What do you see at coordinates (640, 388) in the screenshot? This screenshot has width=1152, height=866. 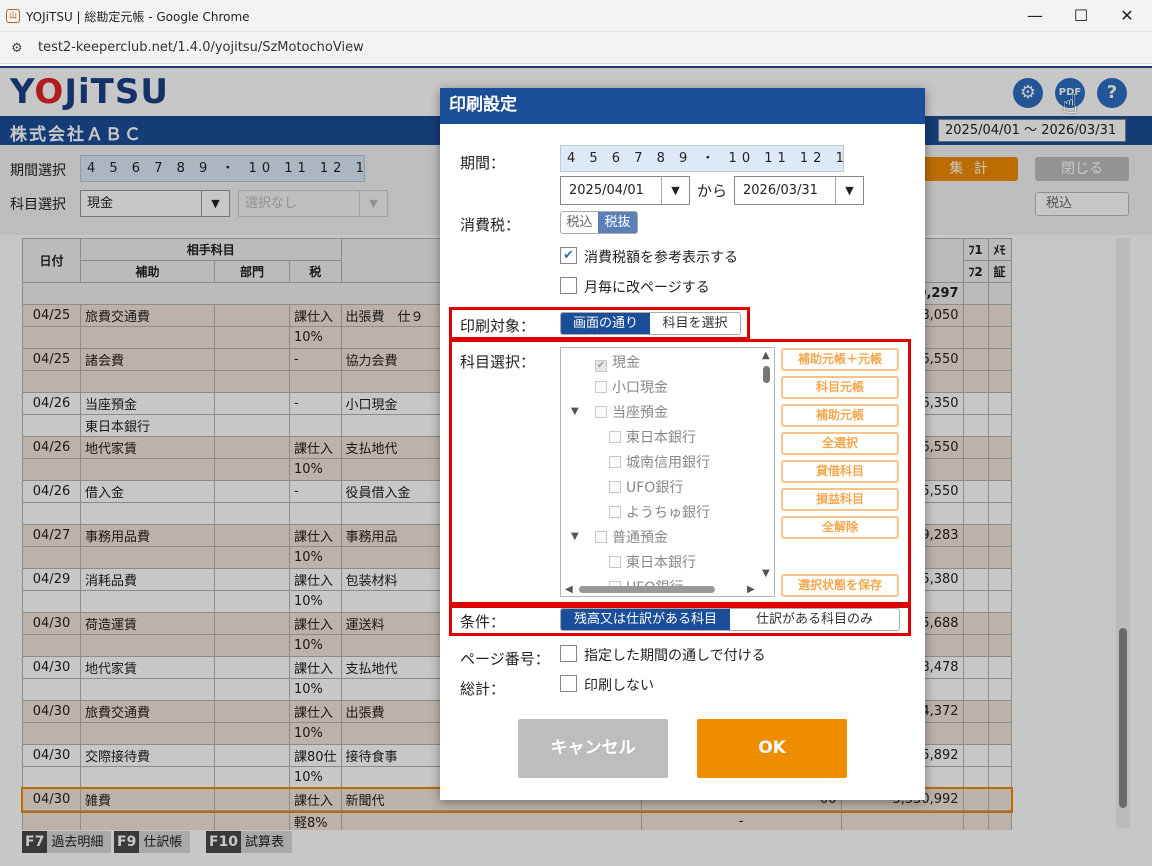 I see `tree-item-label: 小口現金` at bounding box center [640, 388].